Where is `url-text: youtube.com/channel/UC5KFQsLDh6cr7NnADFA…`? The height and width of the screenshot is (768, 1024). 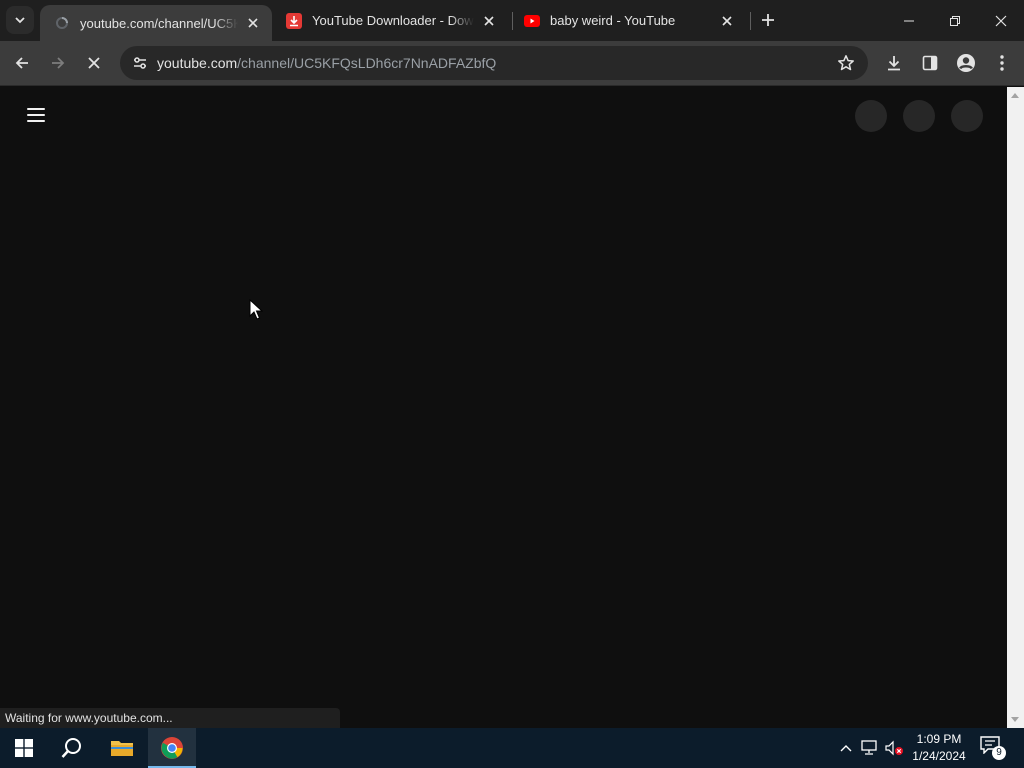
url-text: youtube.com/channel/UC5KFQsLDh6cr7NnADFA… is located at coordinates (326, 63).